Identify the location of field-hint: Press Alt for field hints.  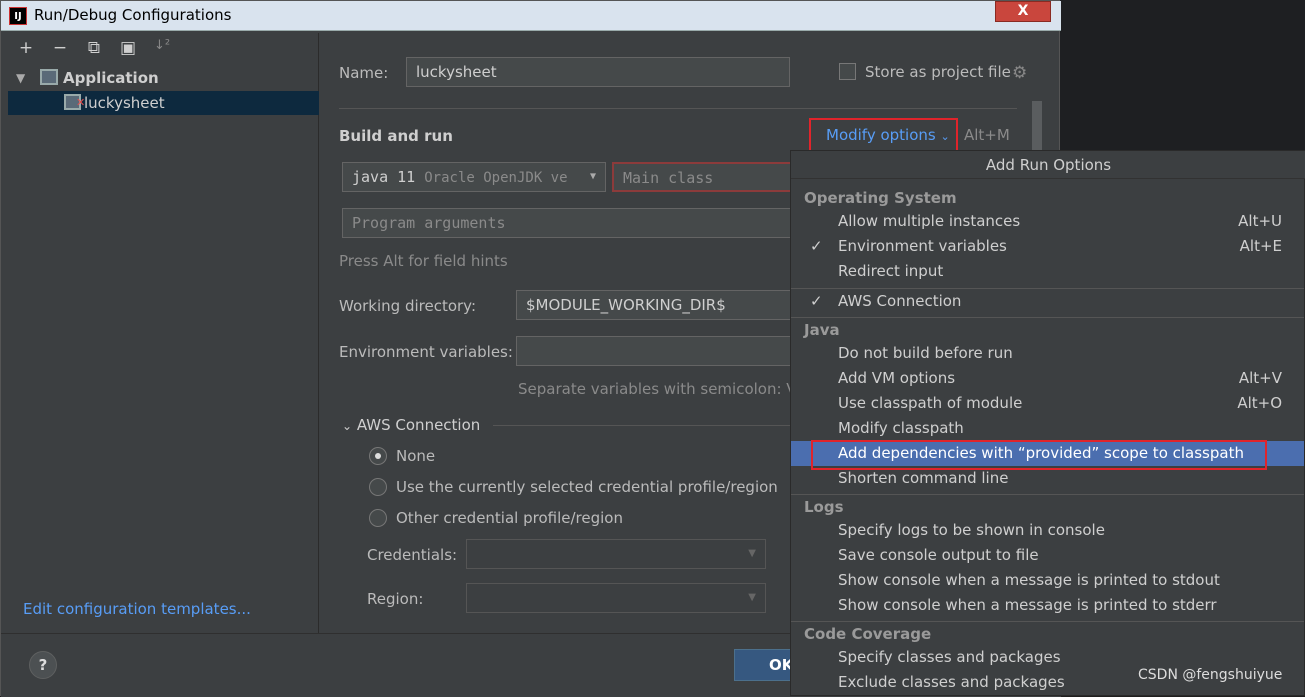
(423, 261).